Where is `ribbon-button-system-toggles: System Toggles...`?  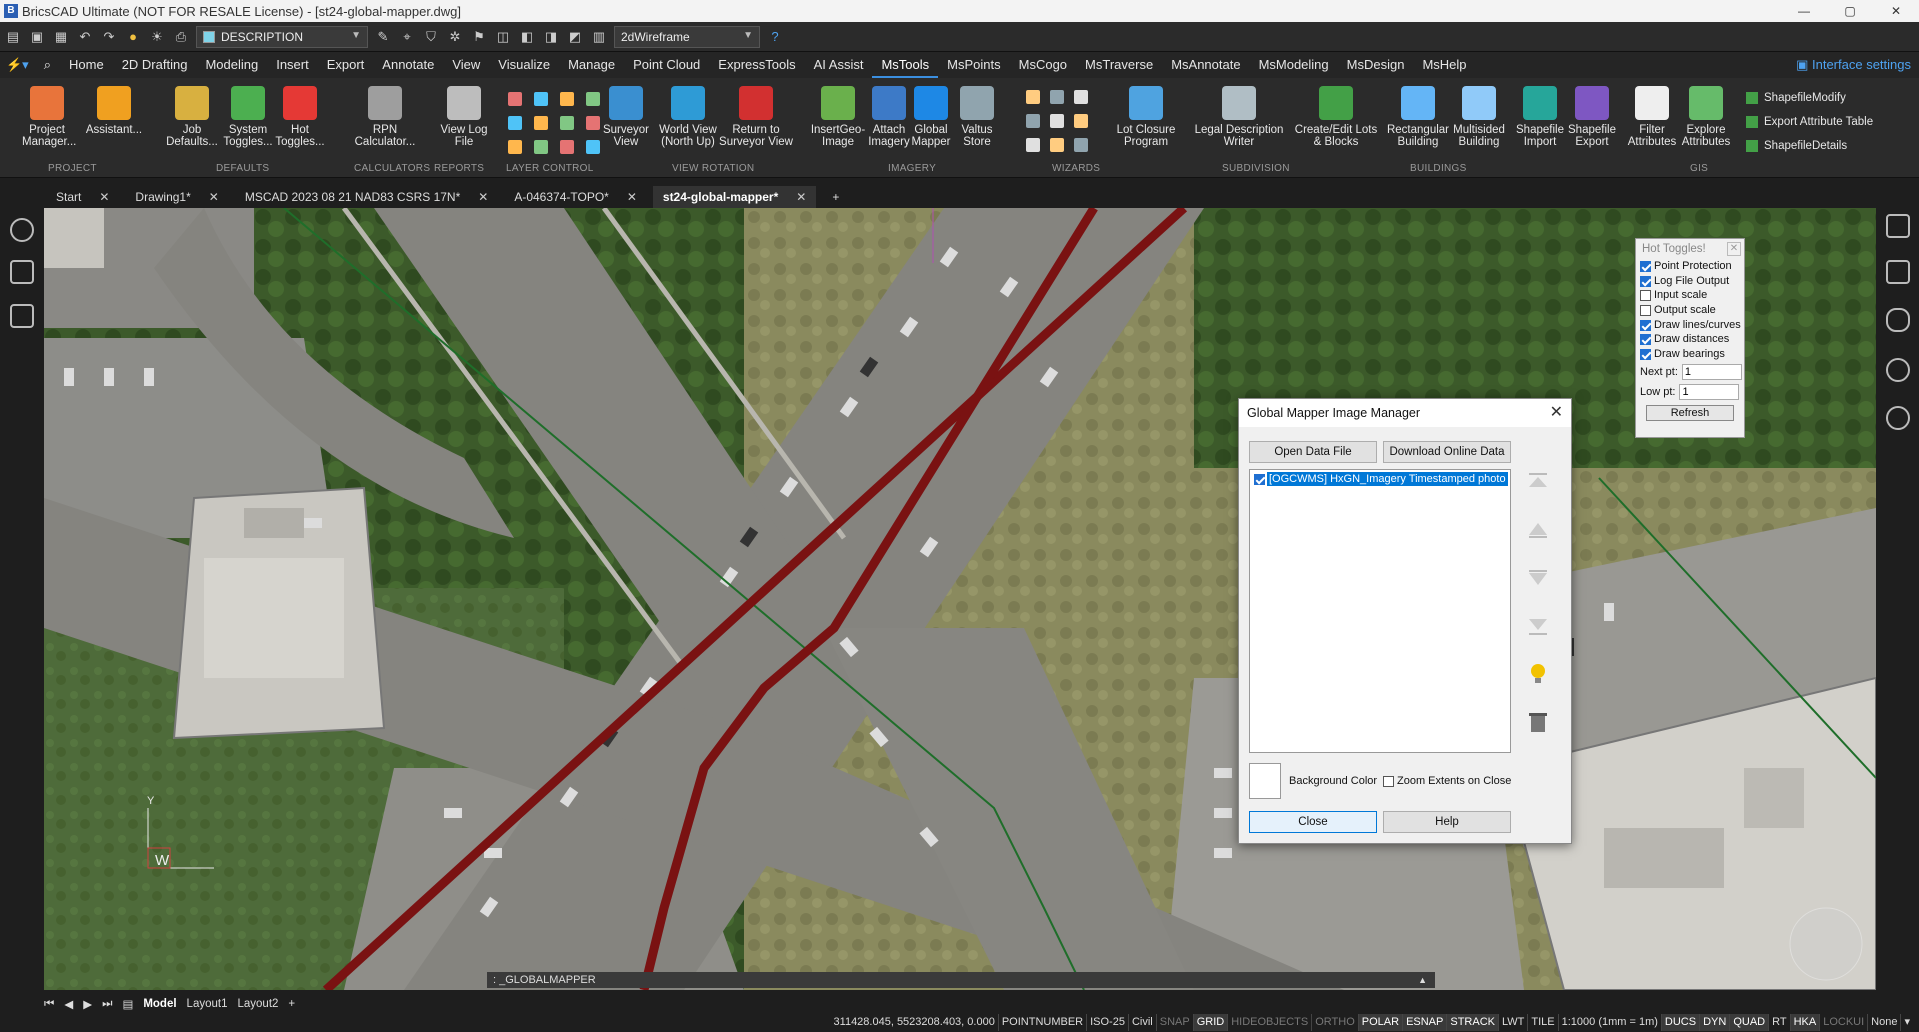
ribbon-button-system-toggles: System Toggles... is located at coordinates (248, 117).